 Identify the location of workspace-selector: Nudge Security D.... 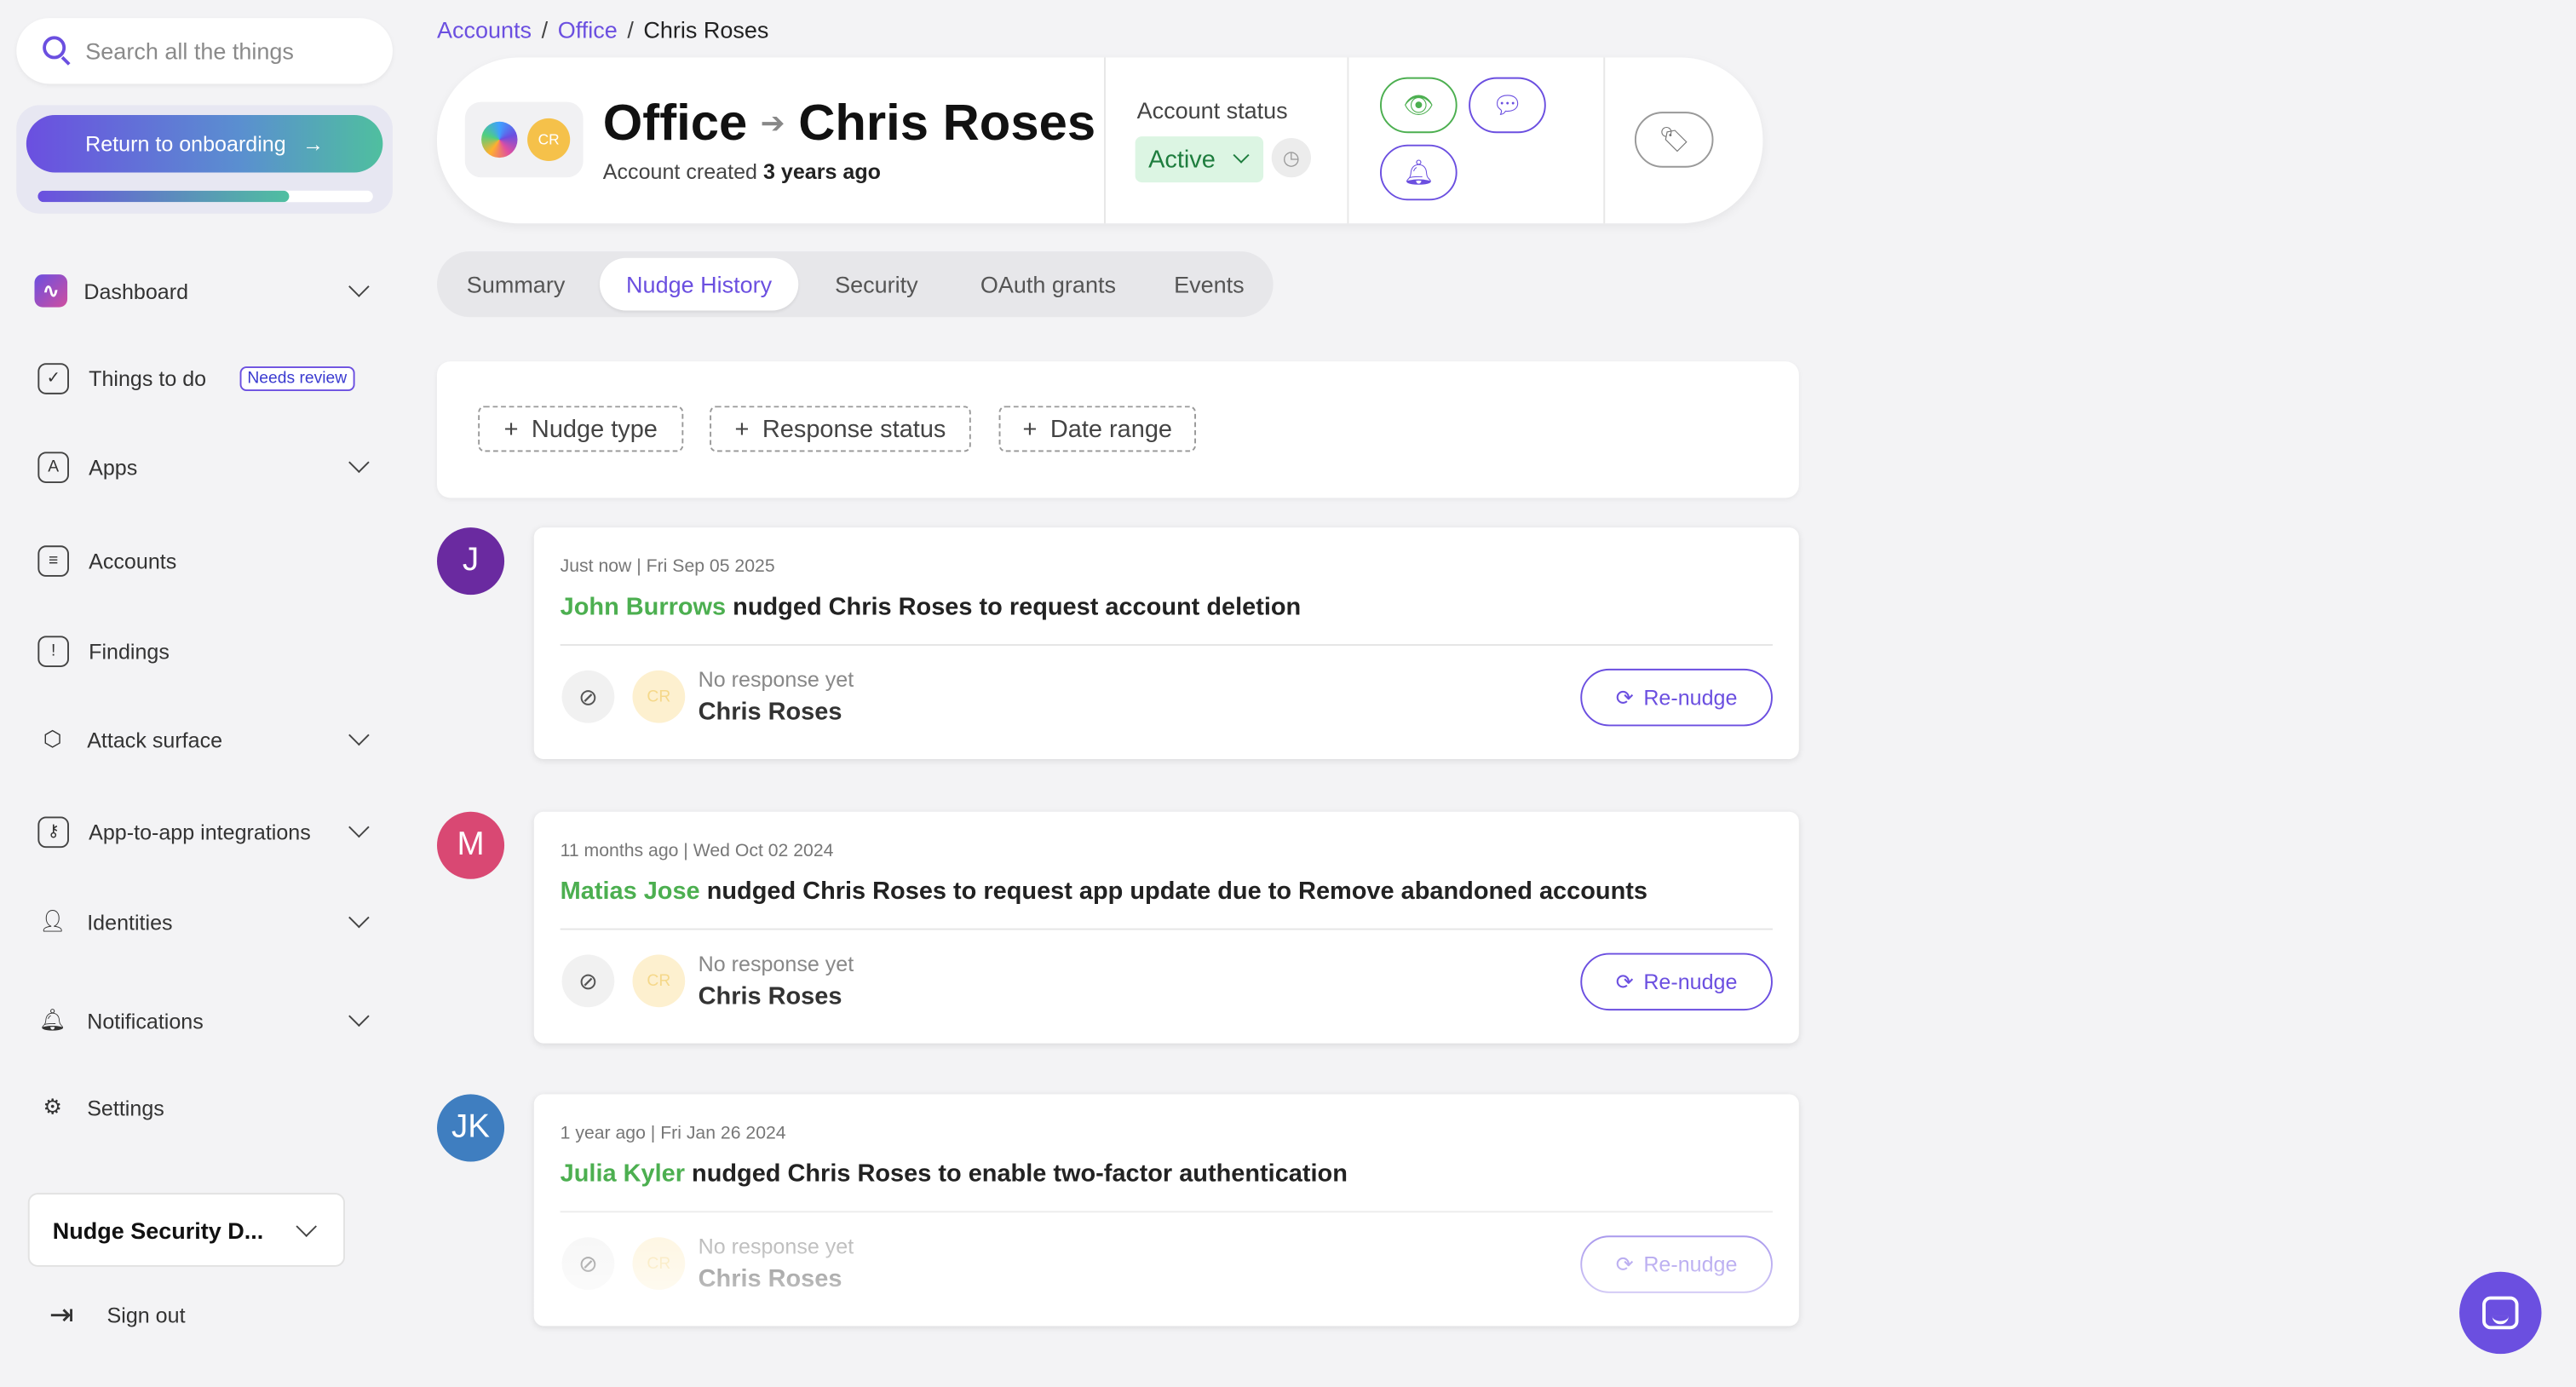
(186, 1230).